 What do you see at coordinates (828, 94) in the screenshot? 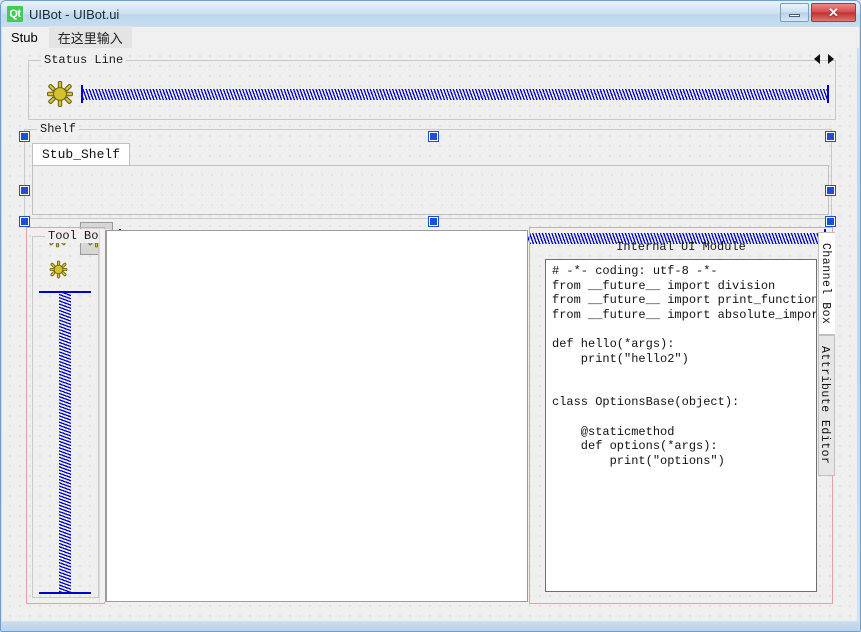
I see `spacer-cap-right` at bounding box center [828, 94].